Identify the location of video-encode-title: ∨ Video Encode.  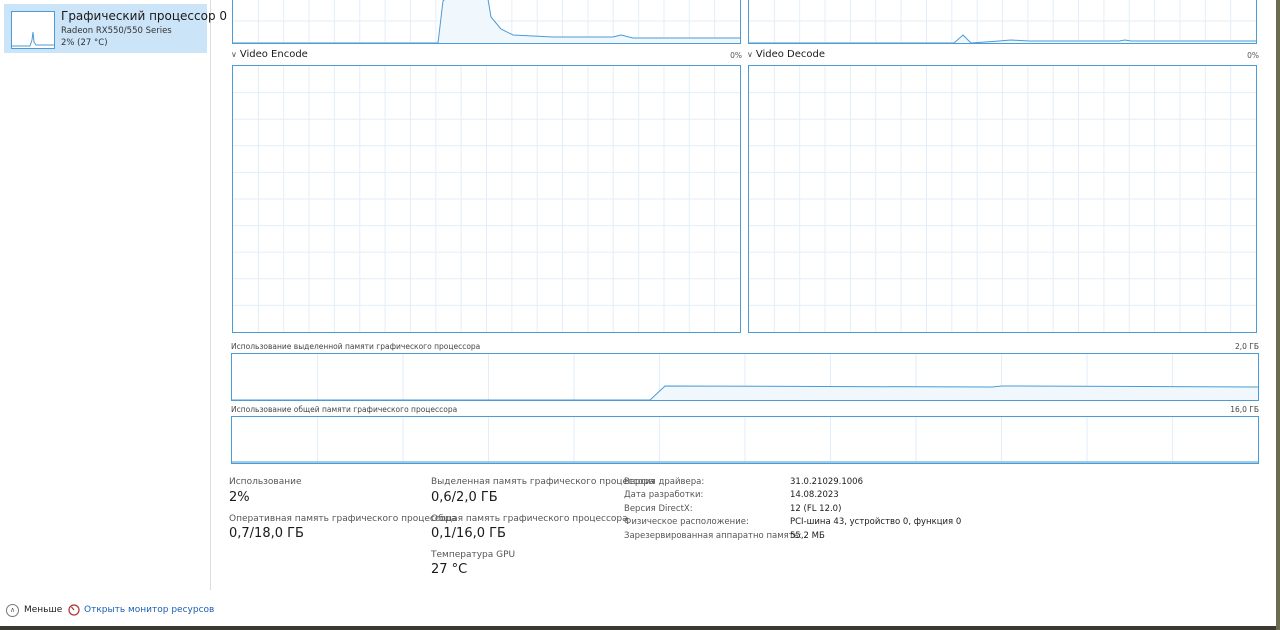
(269, 54).